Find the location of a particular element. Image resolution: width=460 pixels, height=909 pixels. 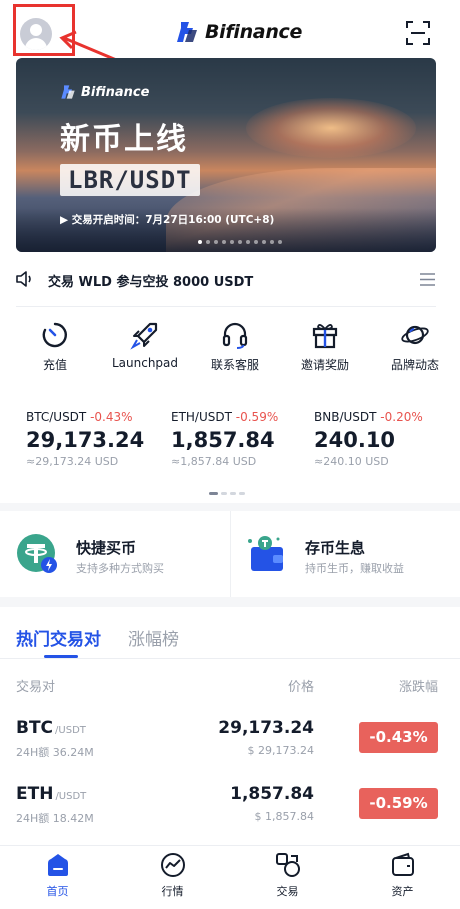

assets-icon is located at coordinates (402, 864).